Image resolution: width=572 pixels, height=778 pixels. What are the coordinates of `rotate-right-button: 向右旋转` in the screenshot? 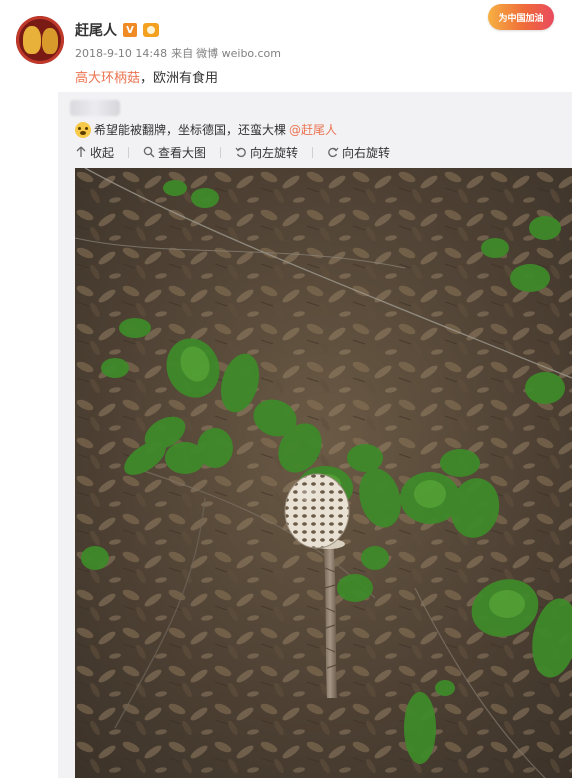 It's located at (358, 152).